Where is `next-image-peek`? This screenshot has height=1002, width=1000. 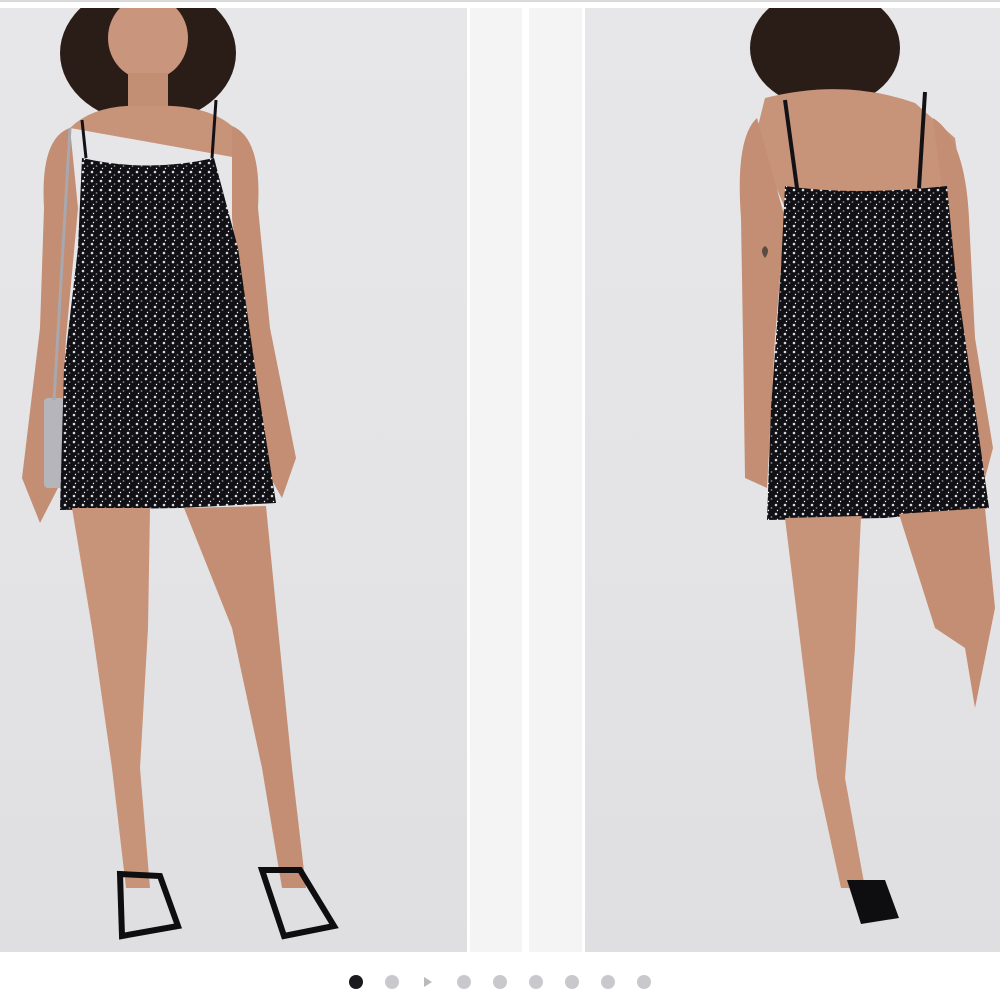 next-image-peek is located at coordinates (496, 480).